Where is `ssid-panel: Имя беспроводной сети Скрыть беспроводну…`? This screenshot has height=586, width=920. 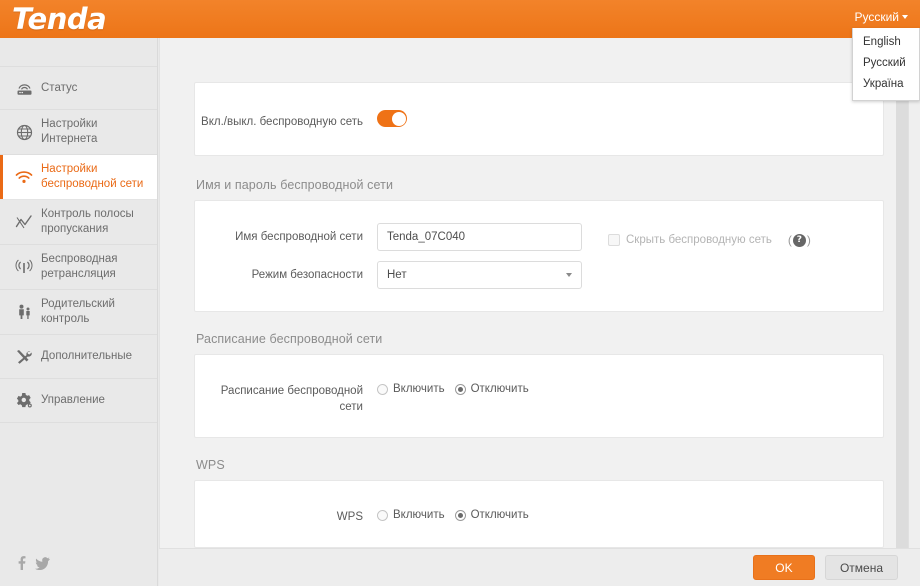
ssid-panel: Имя беспроводной сети Скрыть беспроводну… is located at coordinates (539, 256).